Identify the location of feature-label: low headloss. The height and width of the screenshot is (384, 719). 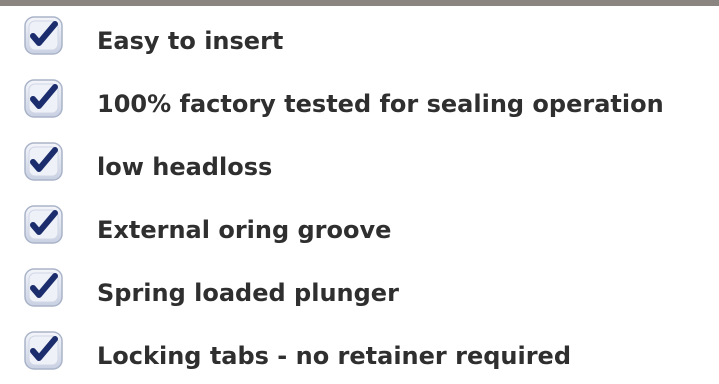
(185, 167).